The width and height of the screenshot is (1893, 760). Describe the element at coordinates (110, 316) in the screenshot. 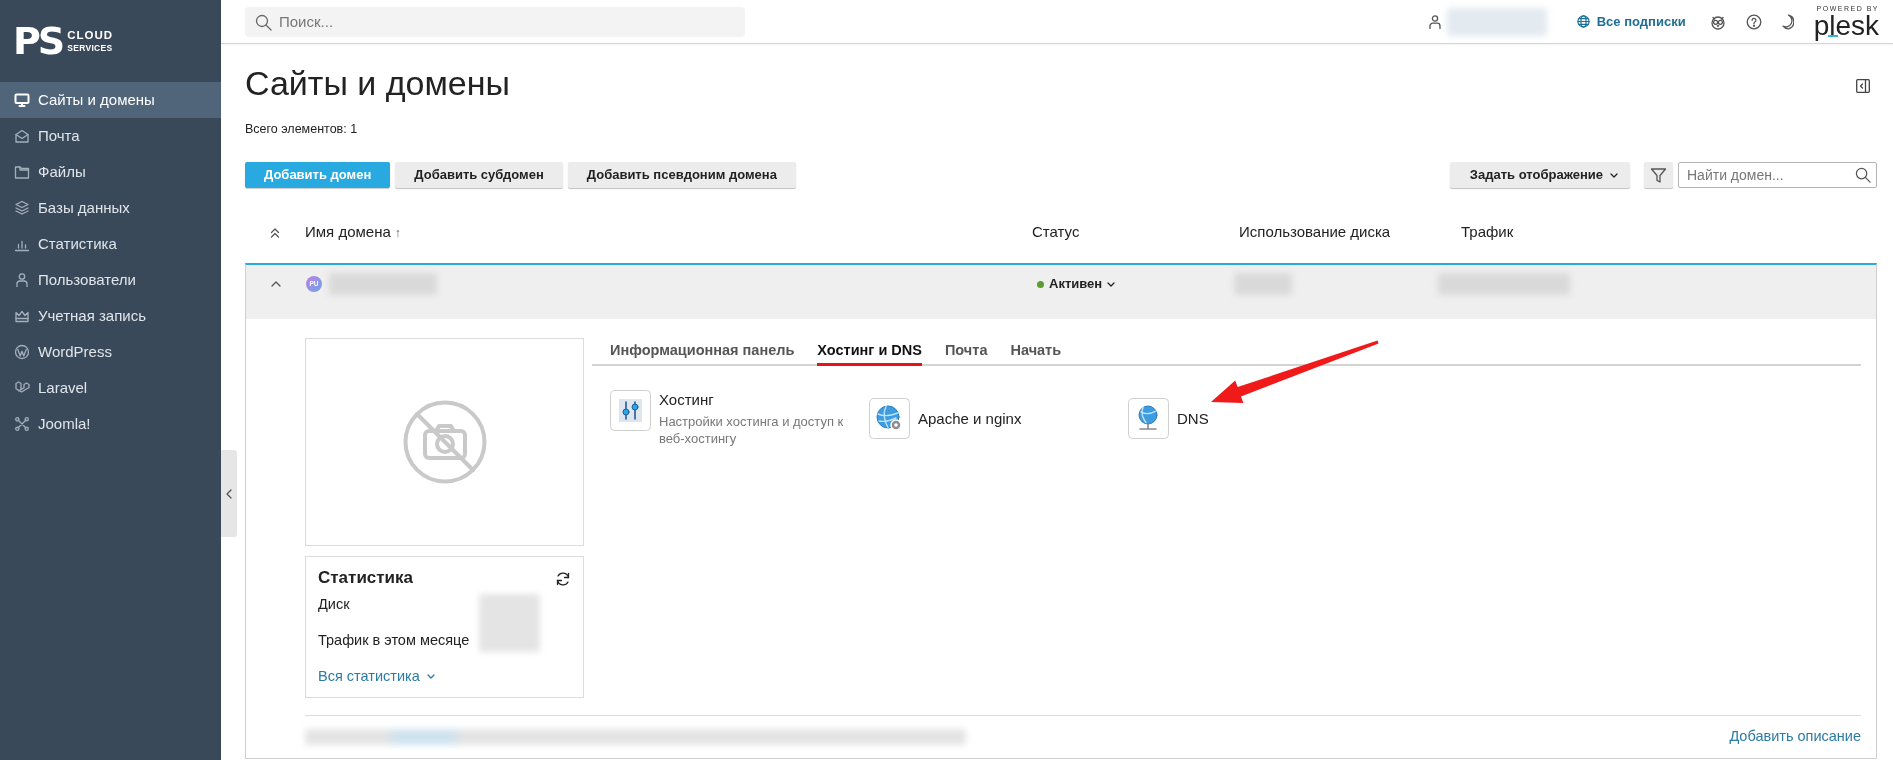

I see `sidebar-item: Учетная запись` at that location.